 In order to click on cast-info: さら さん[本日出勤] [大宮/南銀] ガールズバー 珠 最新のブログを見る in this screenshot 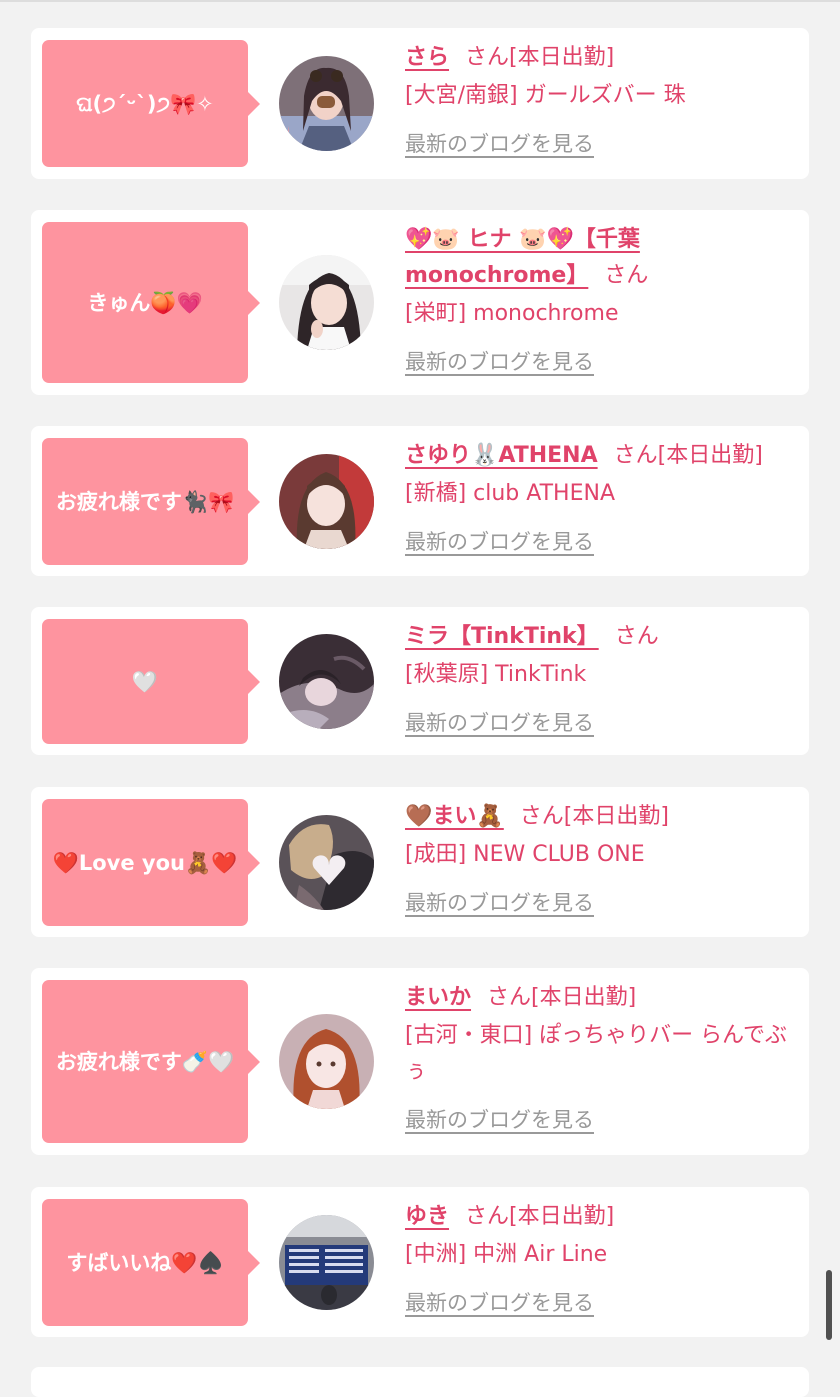, I will do `click(602, 99)`.